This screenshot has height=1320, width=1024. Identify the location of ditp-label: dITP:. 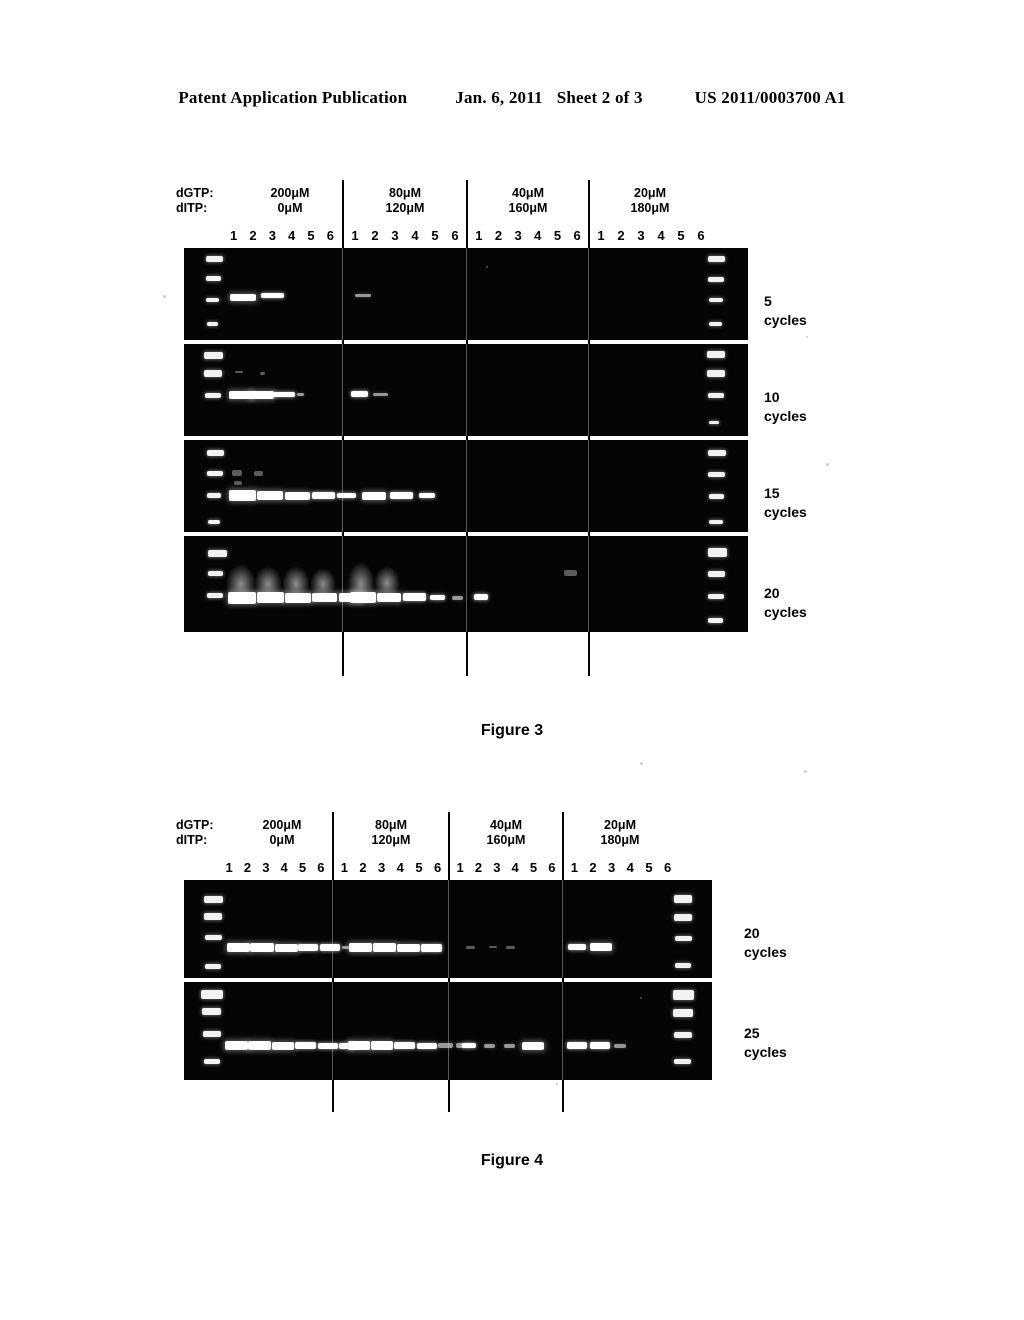
(192, 208).